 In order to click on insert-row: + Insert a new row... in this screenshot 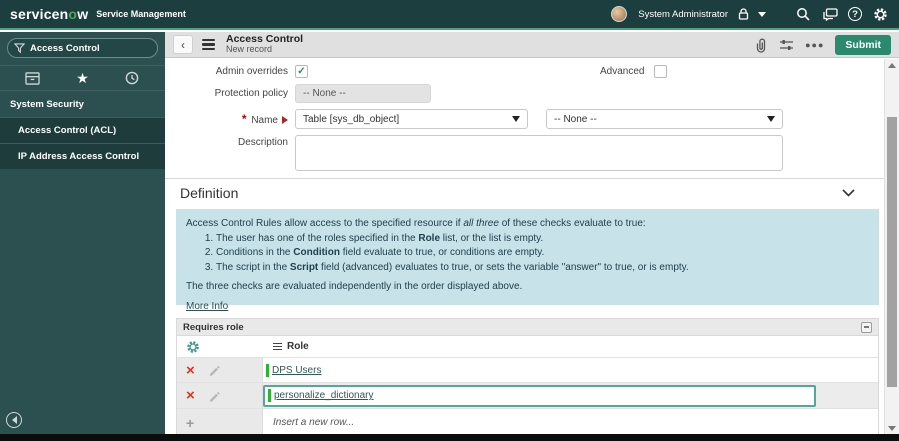, I will do `click(527, 421)`.